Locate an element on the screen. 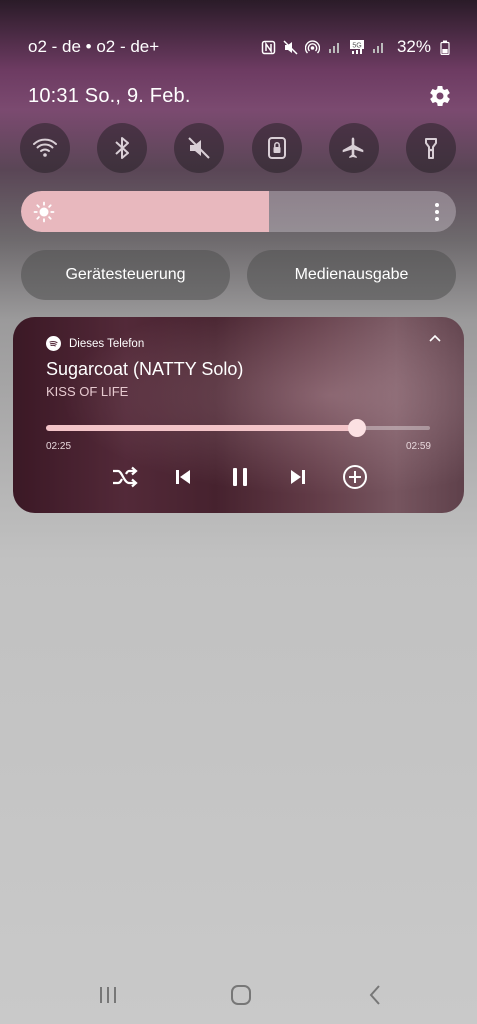  wifi-icon is located at coordinates (45, 147).